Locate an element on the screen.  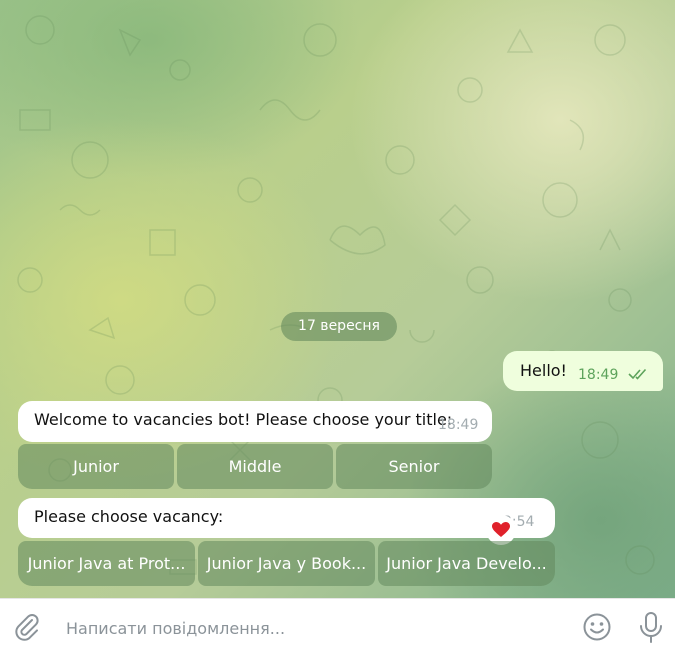
double-check-icon is located at coordinates (637, 374).